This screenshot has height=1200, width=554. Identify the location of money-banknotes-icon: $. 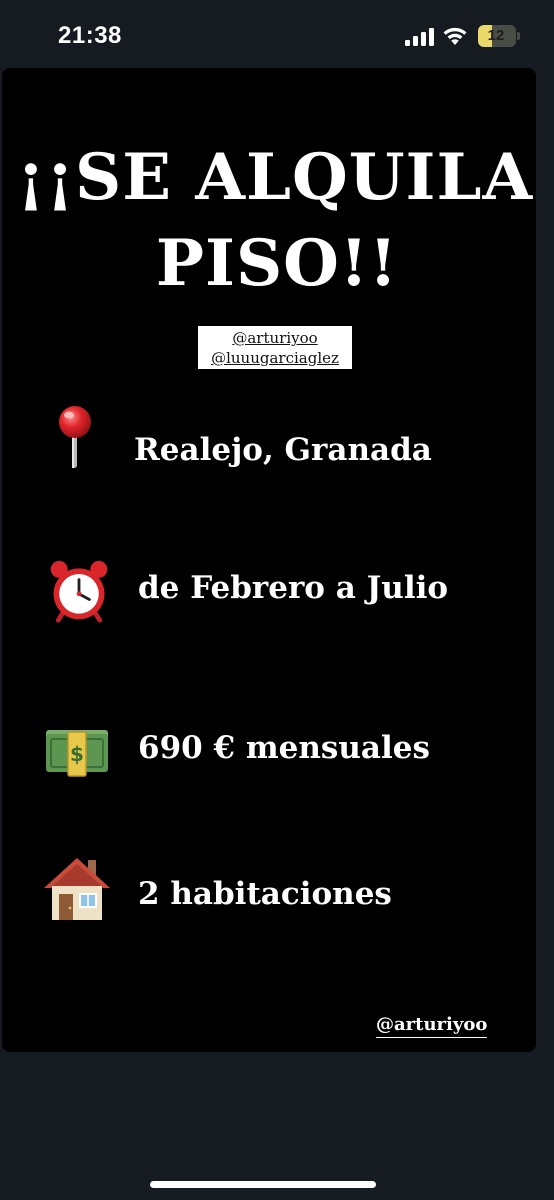
(77, 753).